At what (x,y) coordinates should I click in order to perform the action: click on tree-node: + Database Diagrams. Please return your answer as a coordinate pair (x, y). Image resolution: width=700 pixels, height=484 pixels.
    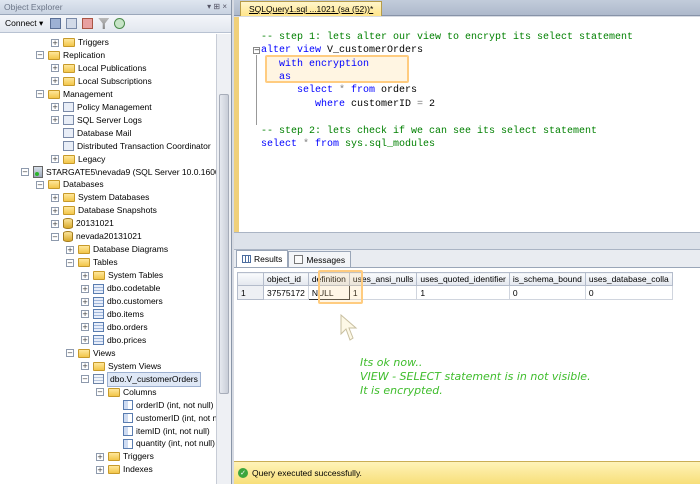
    Looking at the image, I should click on (117, 249).